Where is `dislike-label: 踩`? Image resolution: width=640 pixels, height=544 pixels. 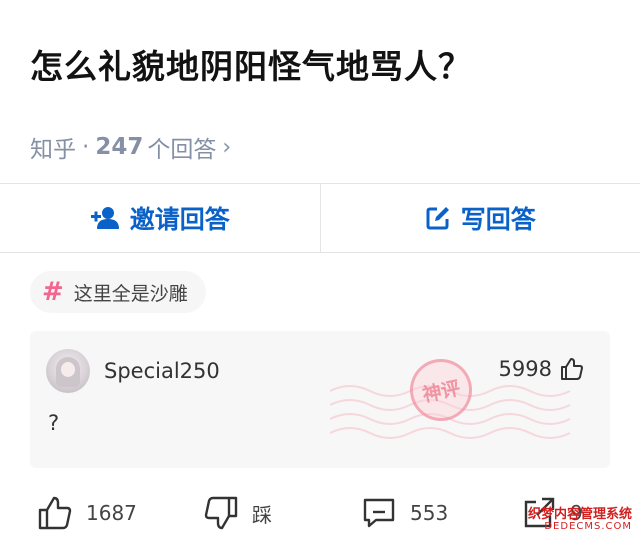 dislike-label: 踩 is located at coordinates (262, 514).